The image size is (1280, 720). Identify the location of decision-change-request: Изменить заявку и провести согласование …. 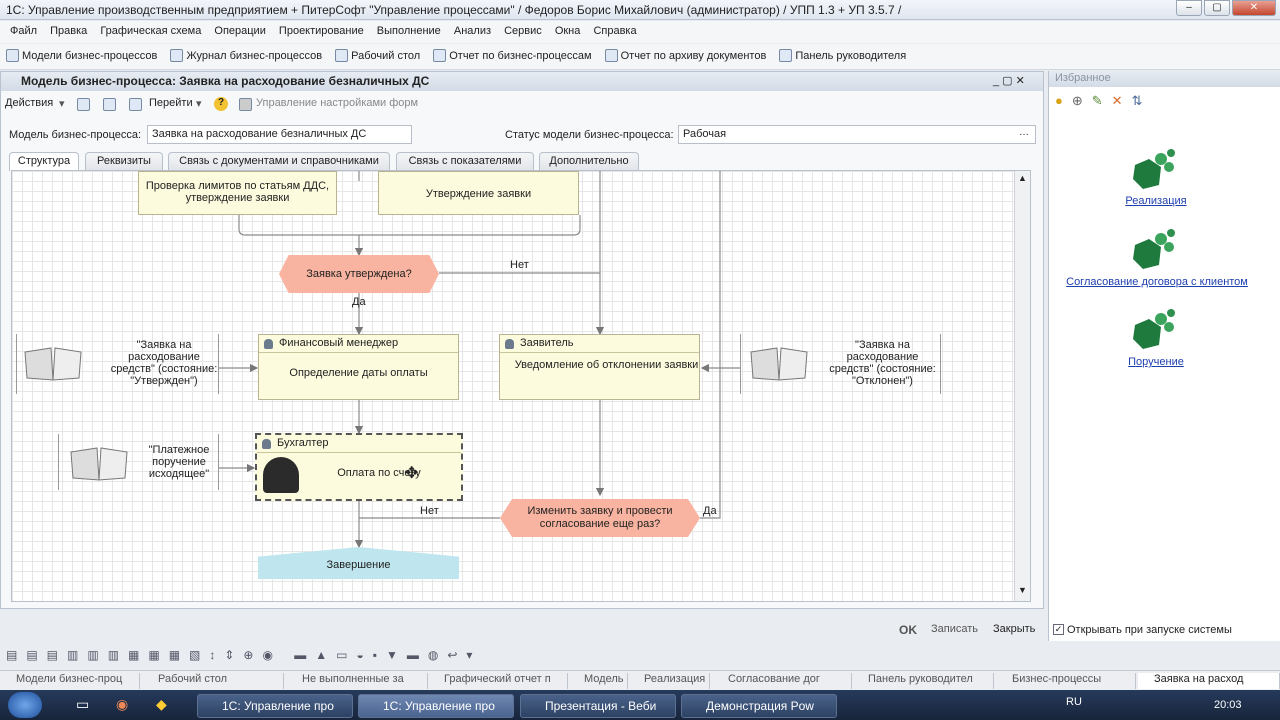
(600, 518).